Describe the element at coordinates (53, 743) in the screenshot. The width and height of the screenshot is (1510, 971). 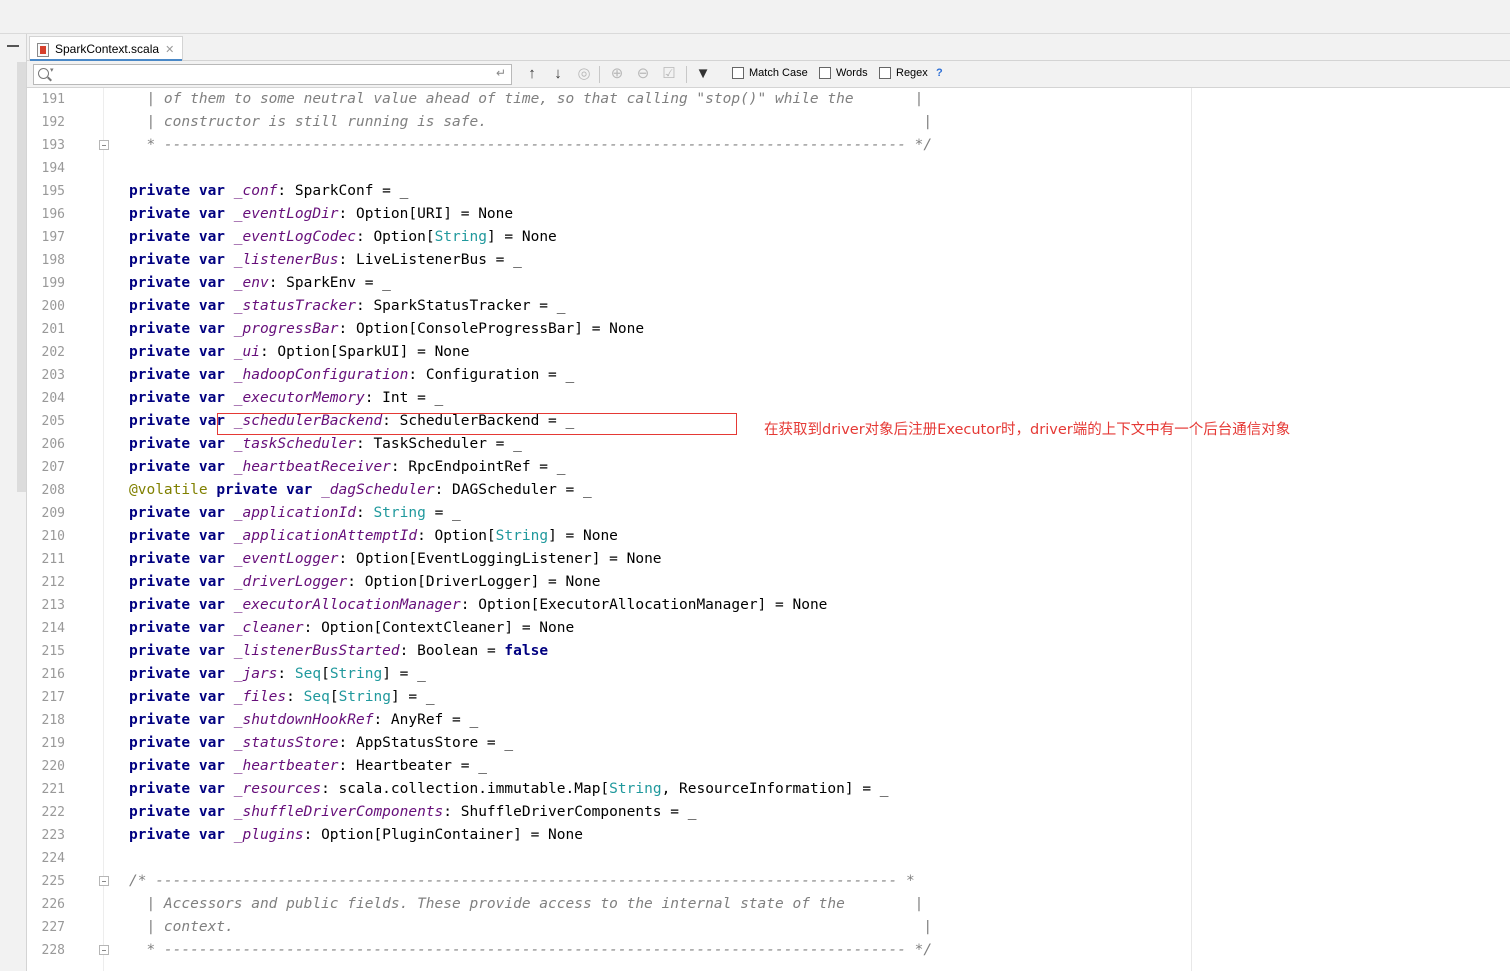
I see `line-number: 219` at that location.